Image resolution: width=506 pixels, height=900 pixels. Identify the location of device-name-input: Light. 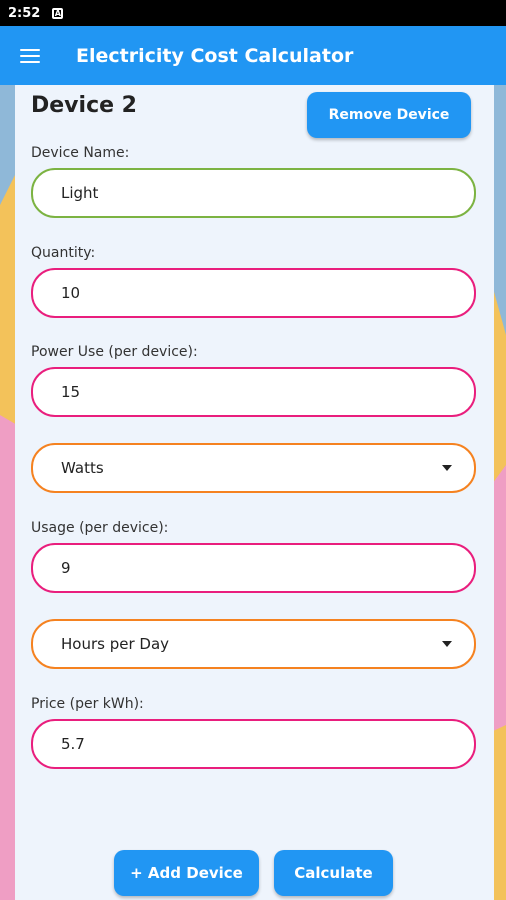
(253, 193).